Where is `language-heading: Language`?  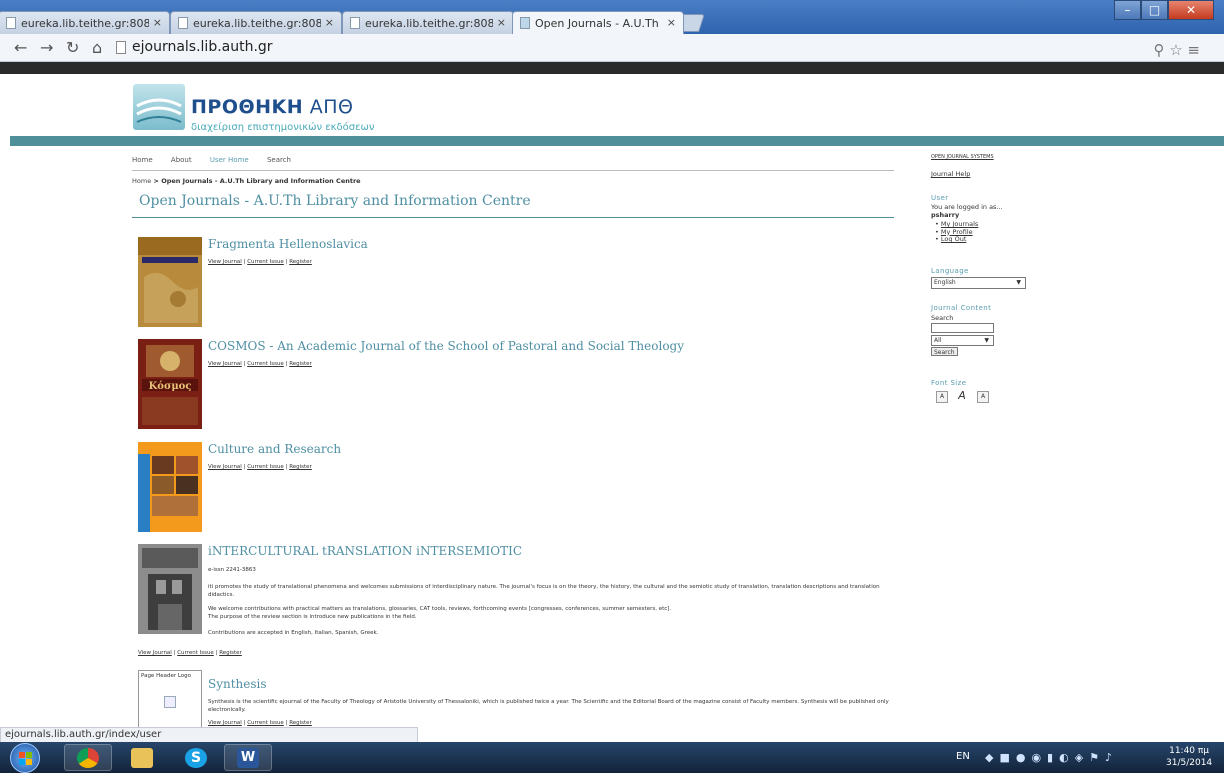
language-heading: Language is located at coordinates (950, 271).